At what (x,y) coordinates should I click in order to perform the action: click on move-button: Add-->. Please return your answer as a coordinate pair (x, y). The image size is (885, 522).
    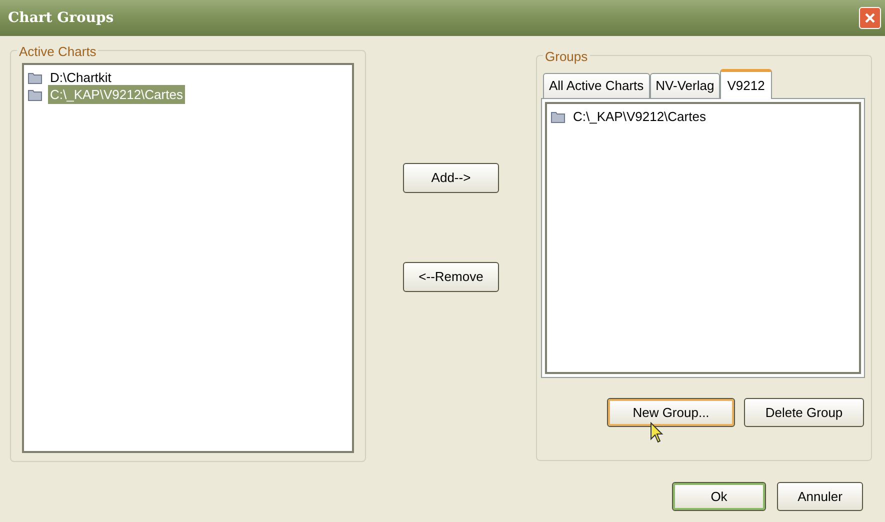
    Looking at the image, I should click on (451, 178).